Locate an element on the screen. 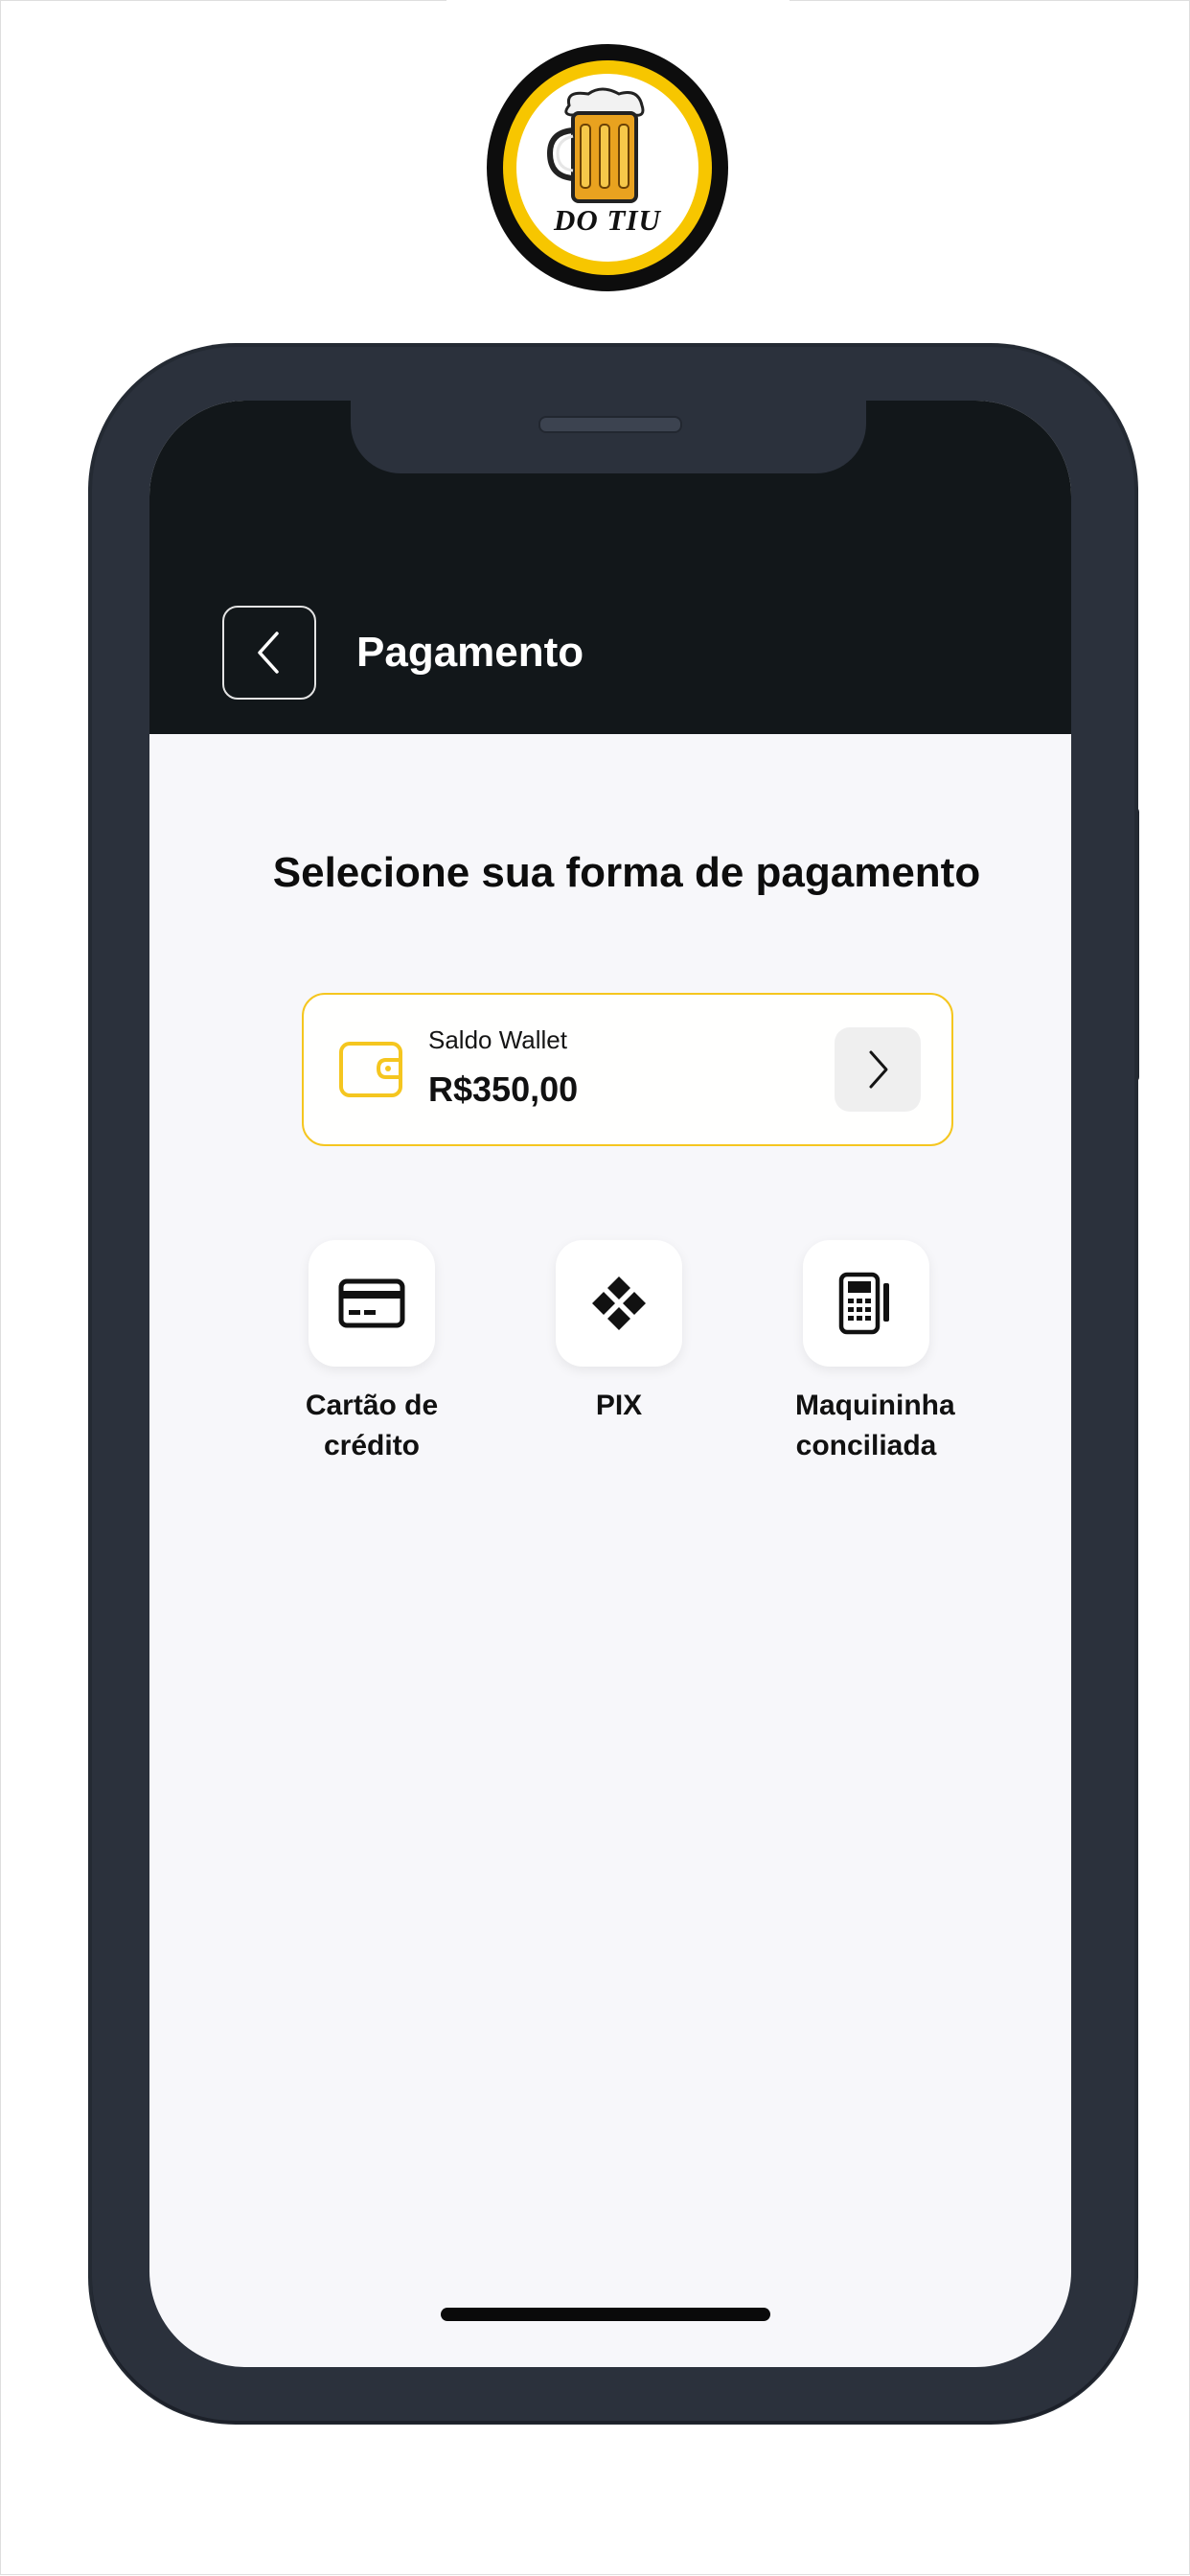 The image size is (1190, 2576). home-indicator is located at coordinates (606, 2314).